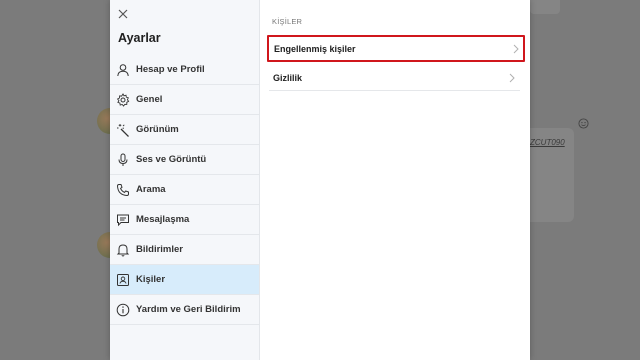  I want to click on gear-icon, so click(123, 99).